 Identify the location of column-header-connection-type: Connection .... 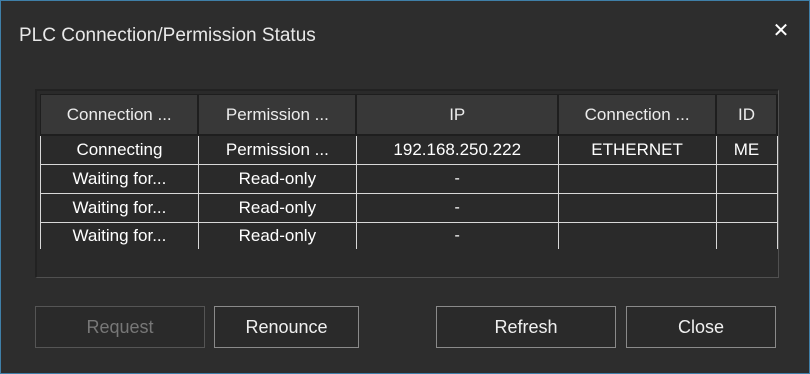
(637, 115).